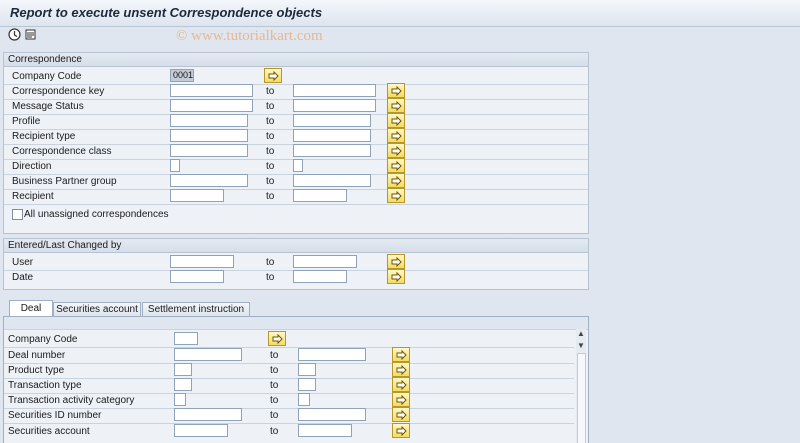 This screenshot has height=443, width=800. I want to click on securities-id-to-input, so click(332, 414).